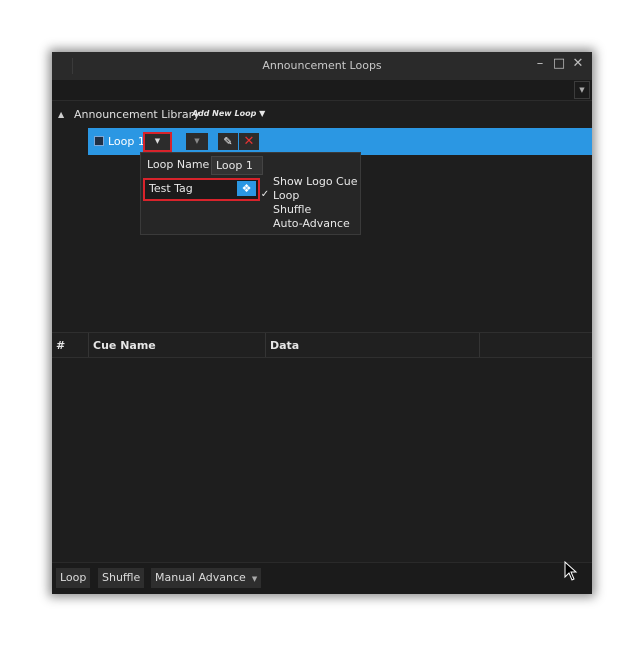 Image resolution: width=644 pixels, height=646 pixels. I want to click on option-label: Shuffle, so click(292, 209).